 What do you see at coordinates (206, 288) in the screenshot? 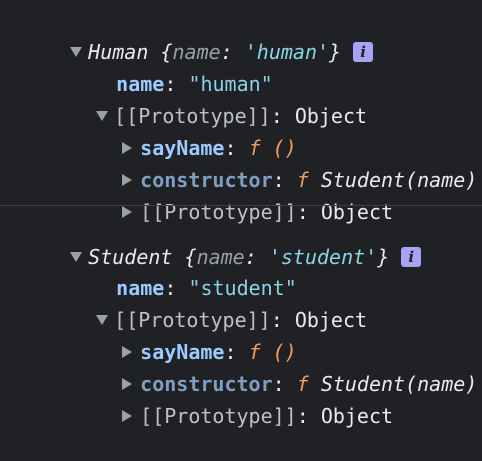
I see `property-name: name: "student"` at bounding box center [206, 288].